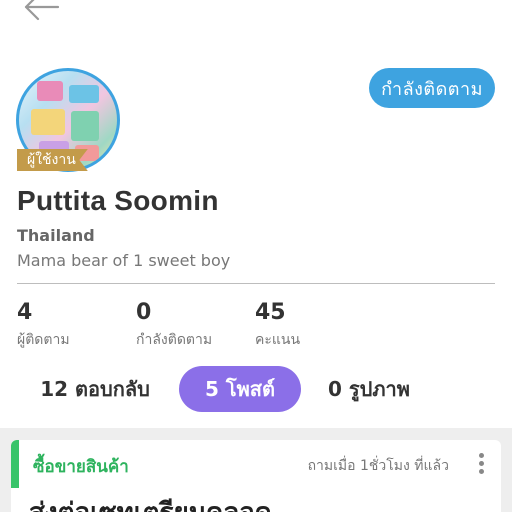 The width and height of the screenshot is (512, 512). I want to click on tab-photos: 0 รูปภาพ, so click(369, 389).